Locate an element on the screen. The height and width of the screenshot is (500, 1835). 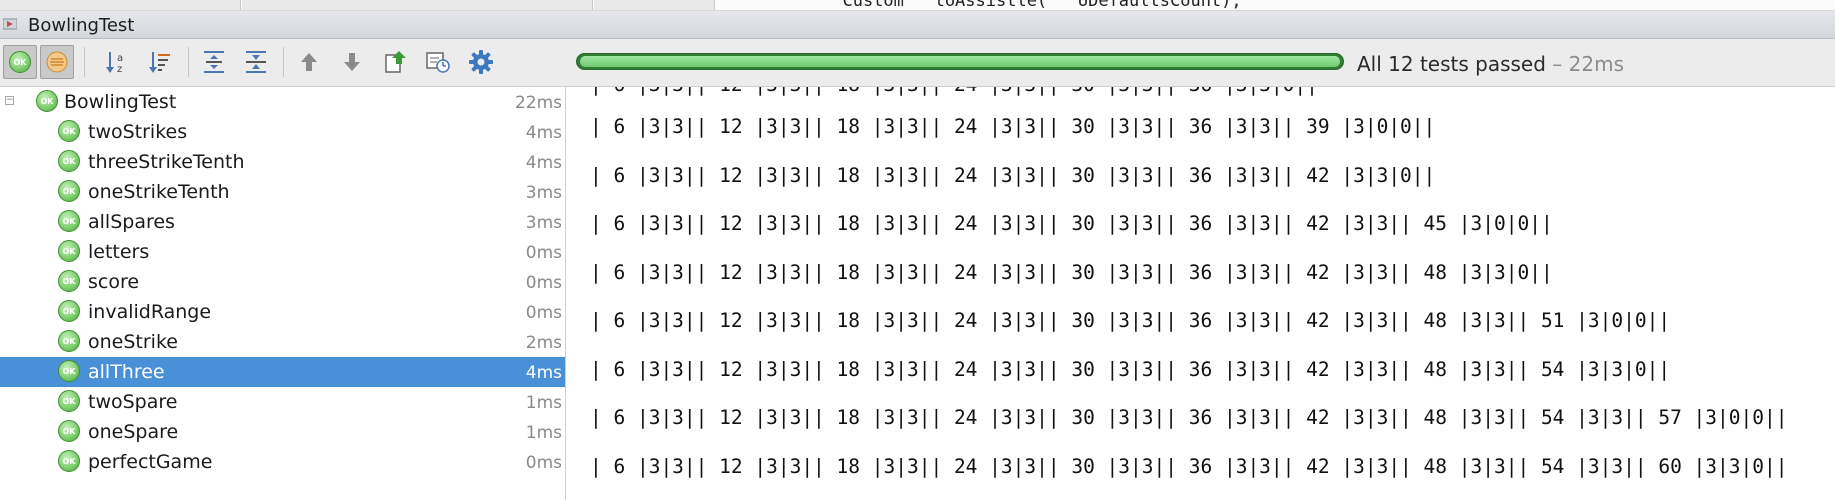
gear-icon is located at coordinates (481, 62).